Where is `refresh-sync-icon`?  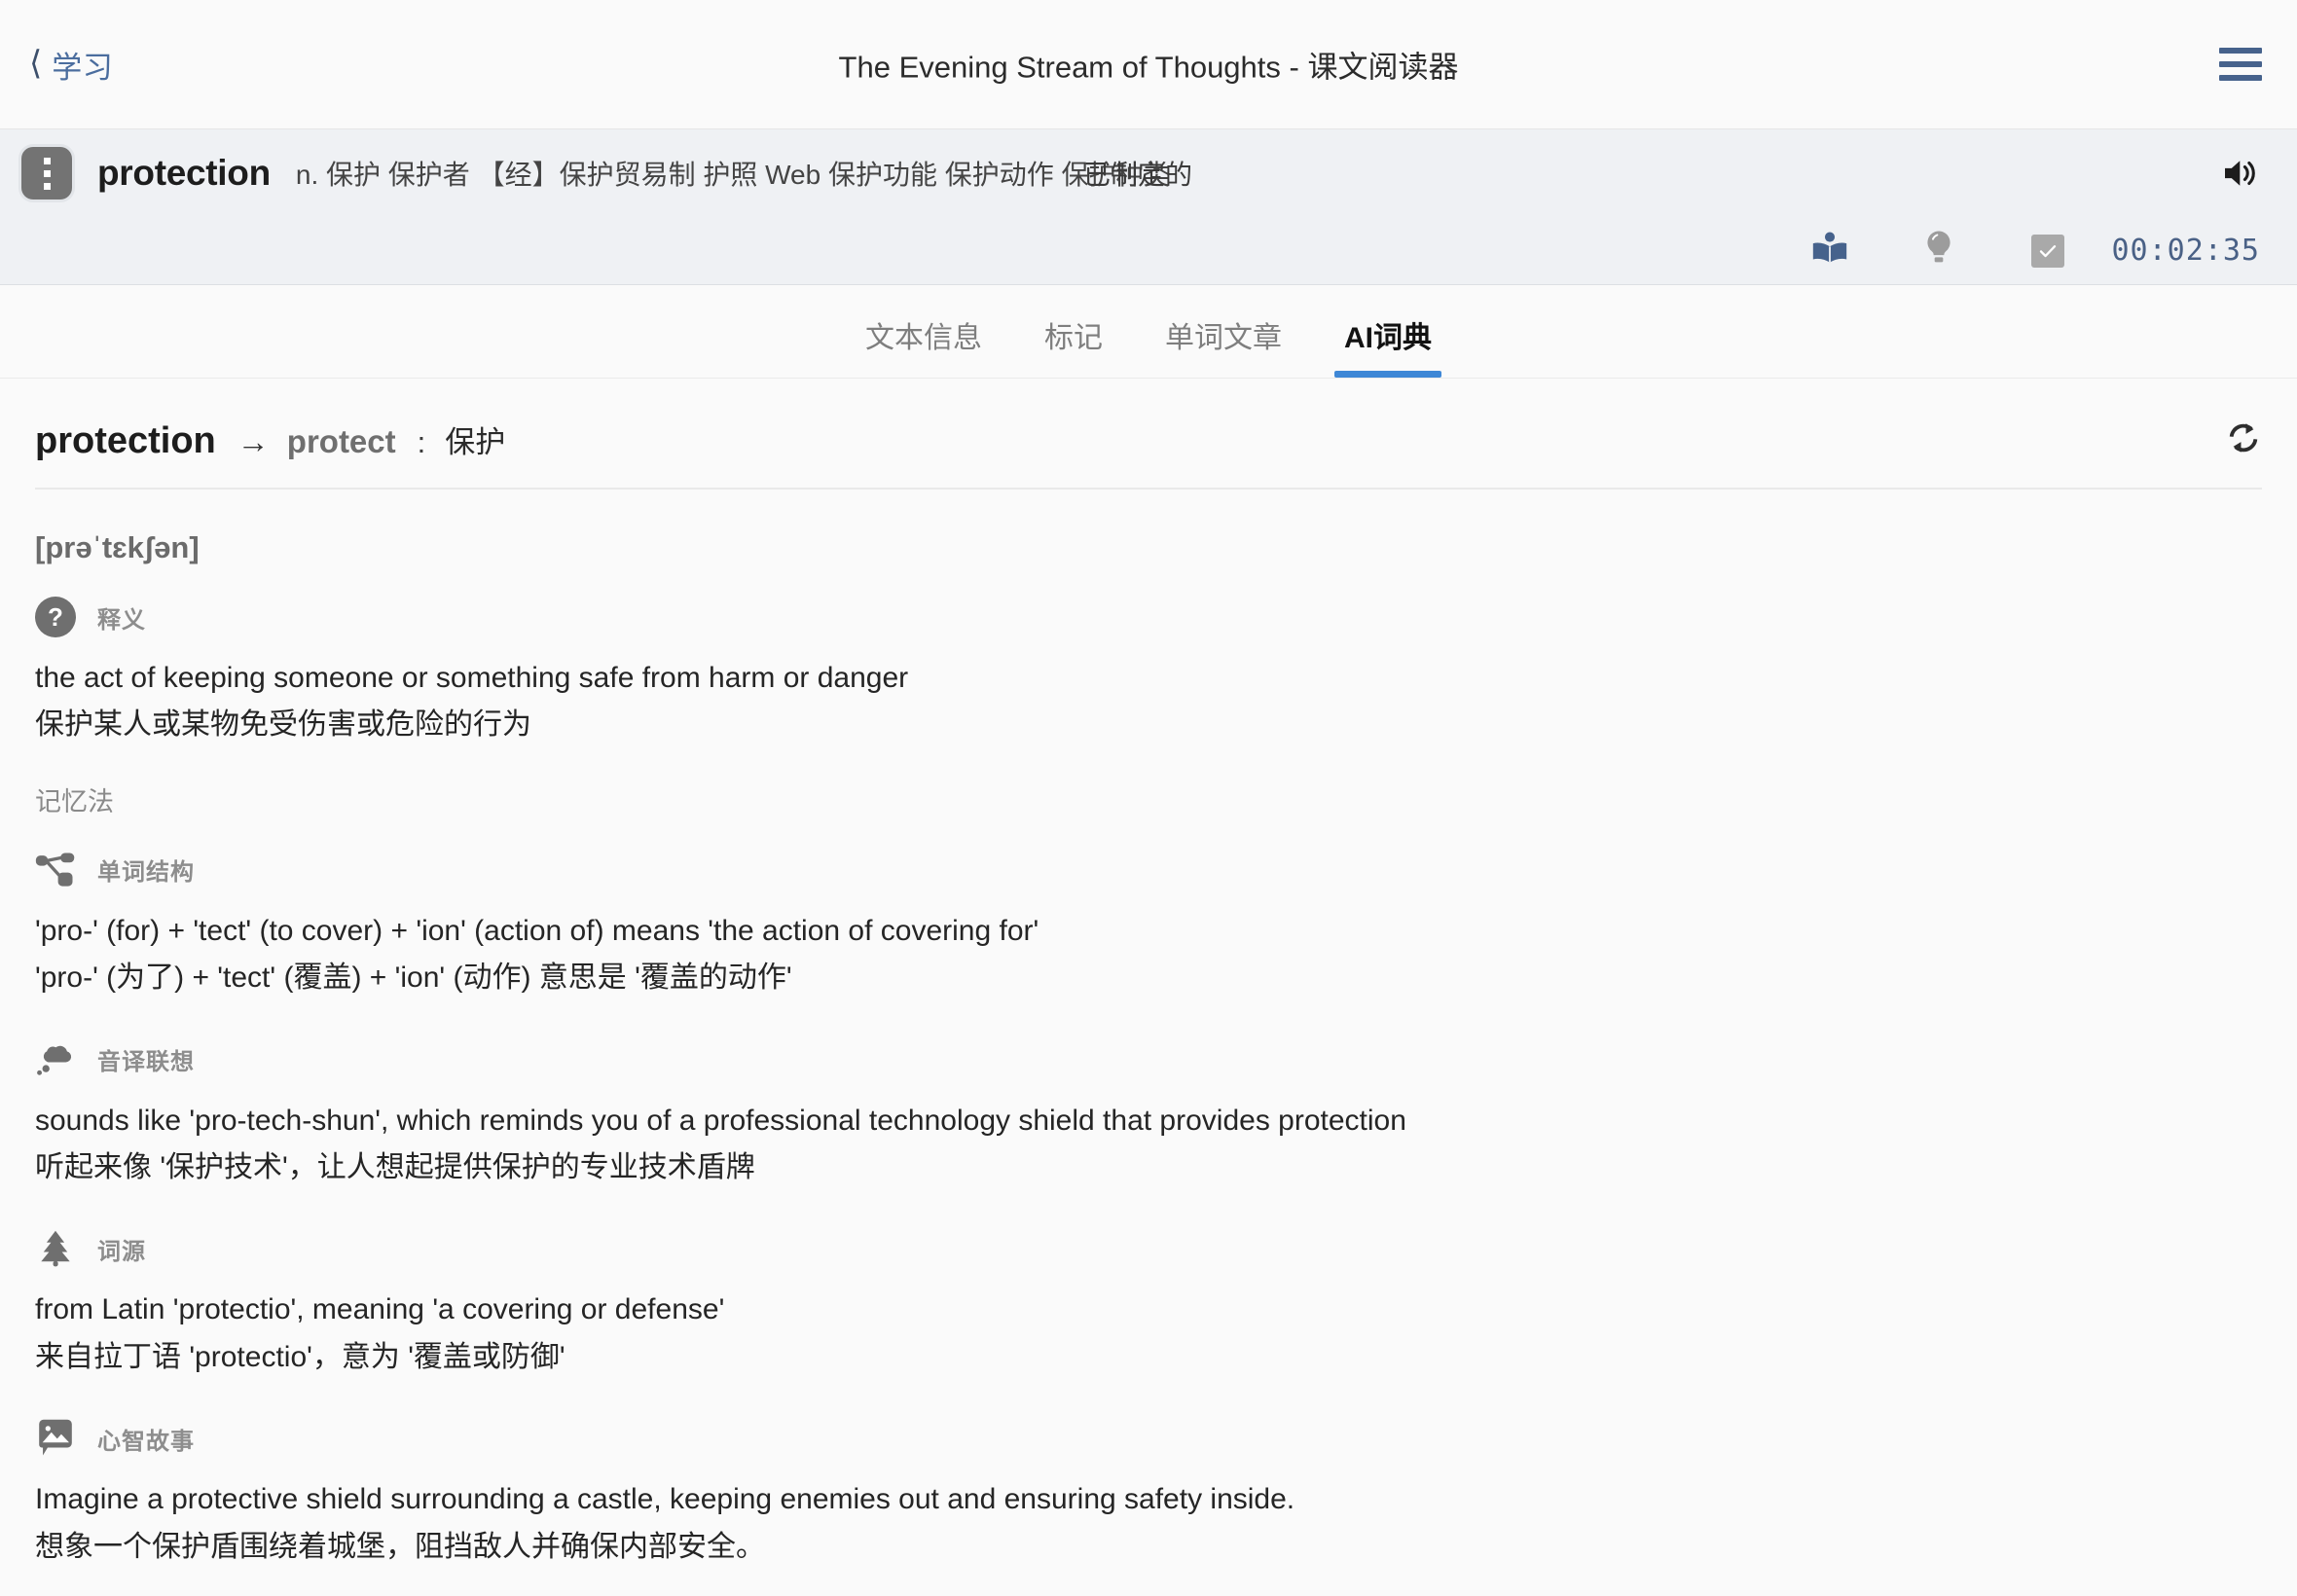
refresh-sync-icon is located at coordinates (2243, 440).